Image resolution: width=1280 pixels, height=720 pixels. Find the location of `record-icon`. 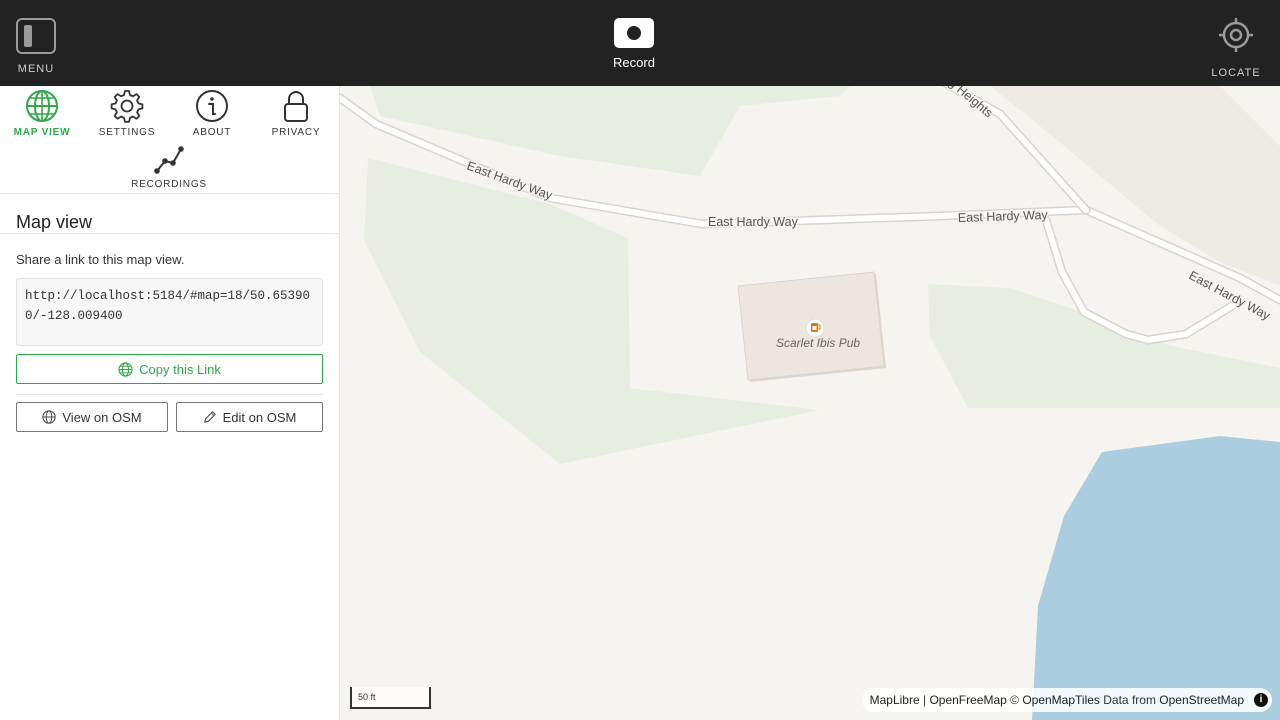

record-icon is located at coordinates (634, 33).